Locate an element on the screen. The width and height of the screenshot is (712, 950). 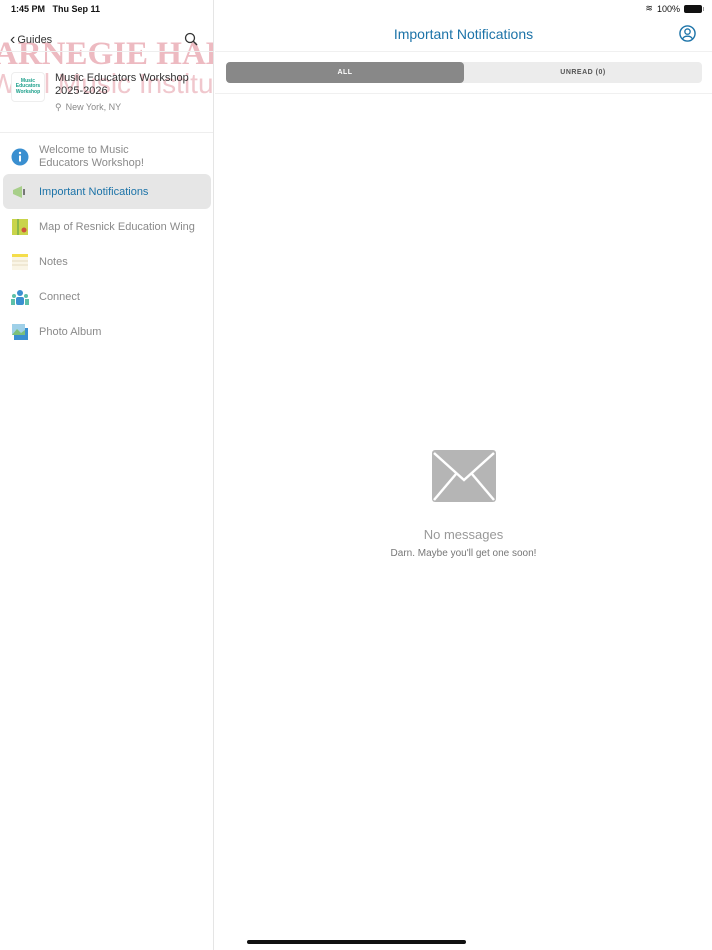
tab-all: ALL is located at coordinates (345, 72).